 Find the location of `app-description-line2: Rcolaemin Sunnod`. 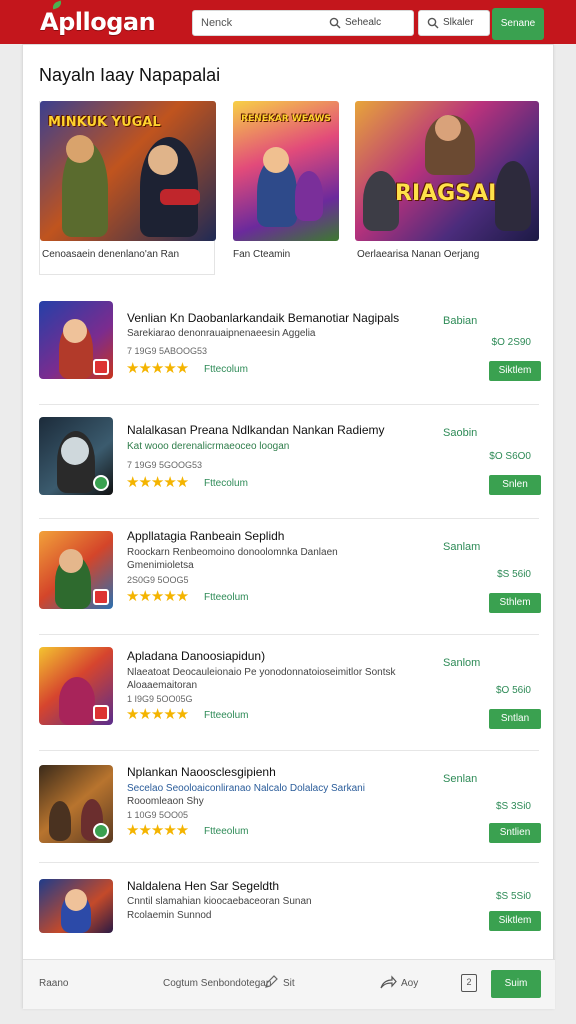

app-description-line2: Rcolaemin Sunnod is located at coordinates (169, 915).